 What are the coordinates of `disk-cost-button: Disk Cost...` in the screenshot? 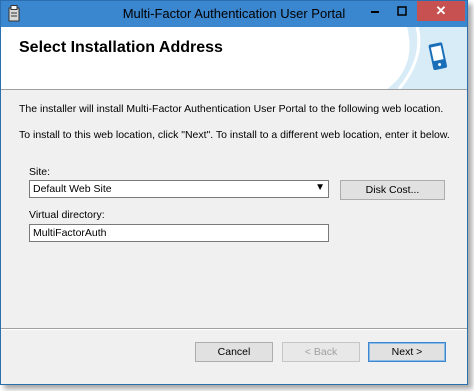 It's located at (392, 190).